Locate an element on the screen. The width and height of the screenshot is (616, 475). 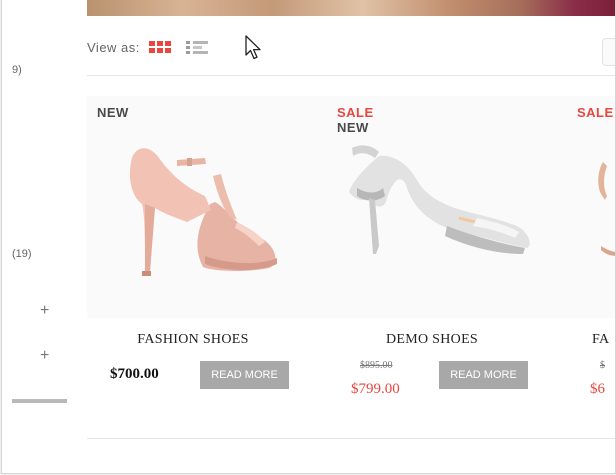
product-price: $700.00 is located at coordinates (134, 374).